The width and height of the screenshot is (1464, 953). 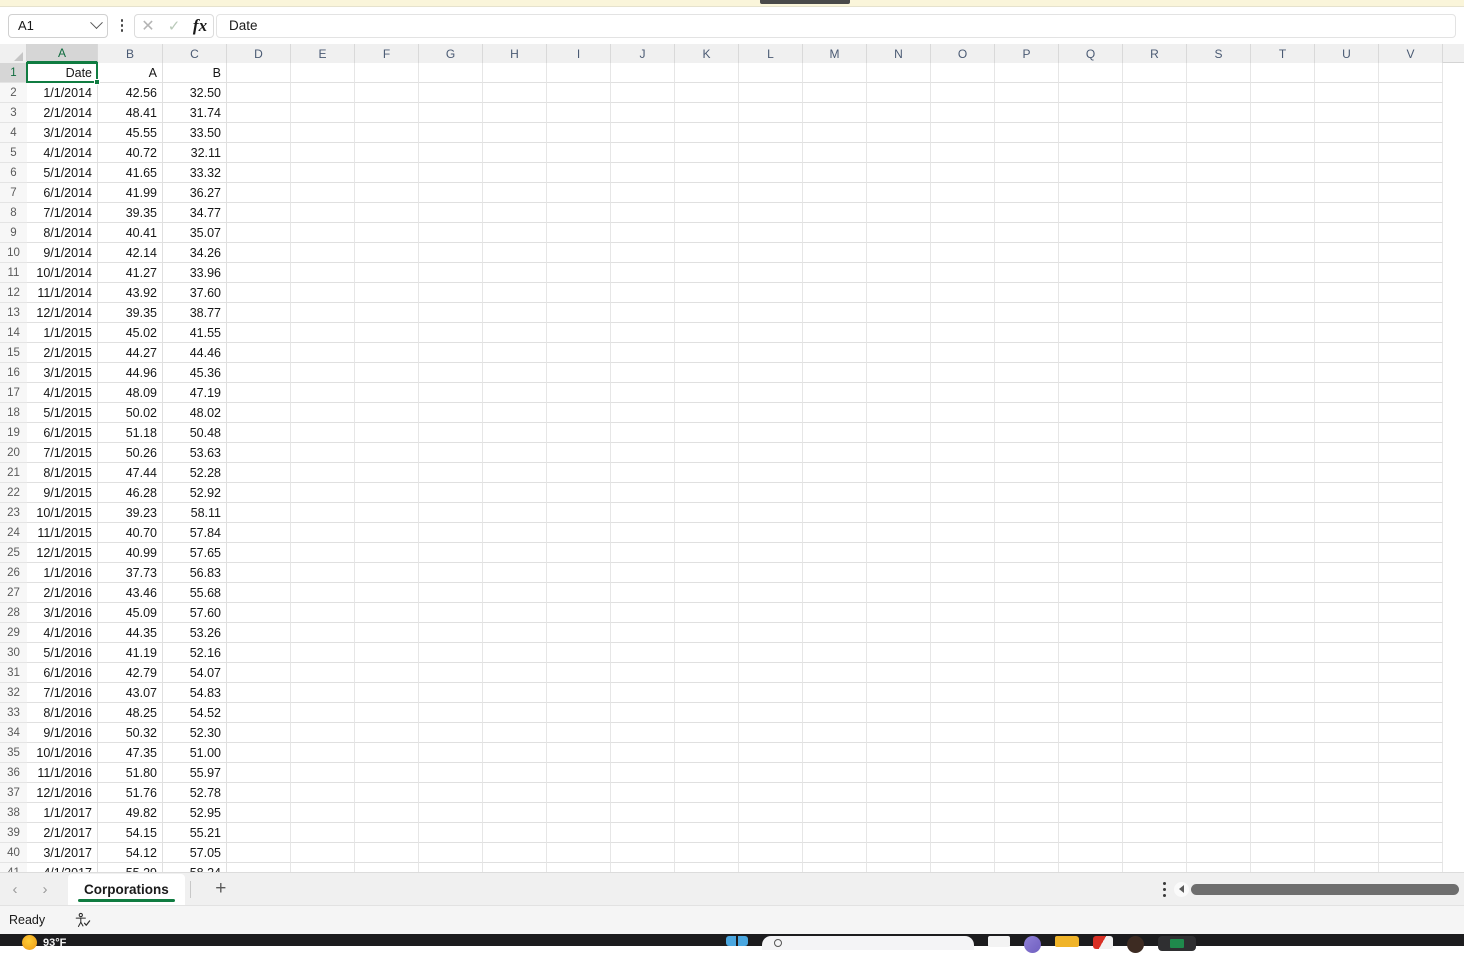 I want to click on column-header-o: O, so click(x=963, y=53).